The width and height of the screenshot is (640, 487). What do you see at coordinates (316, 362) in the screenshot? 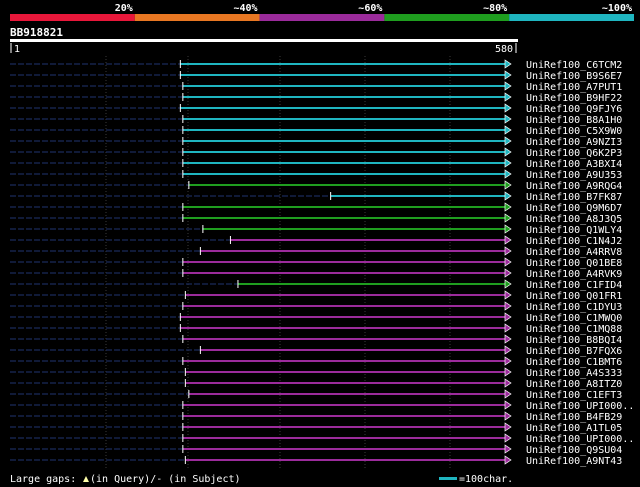
I see `hit-row: UniRef100_C1BMT6` at bounding box center [316, 362].